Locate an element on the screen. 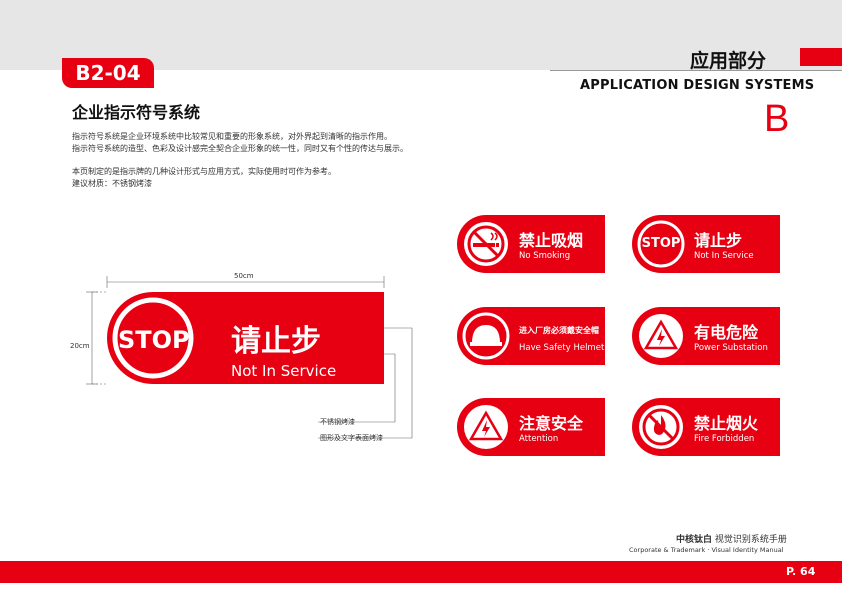 This screenshot has height=596, width=842. section-letter: B is located at coordinates (777, 119).